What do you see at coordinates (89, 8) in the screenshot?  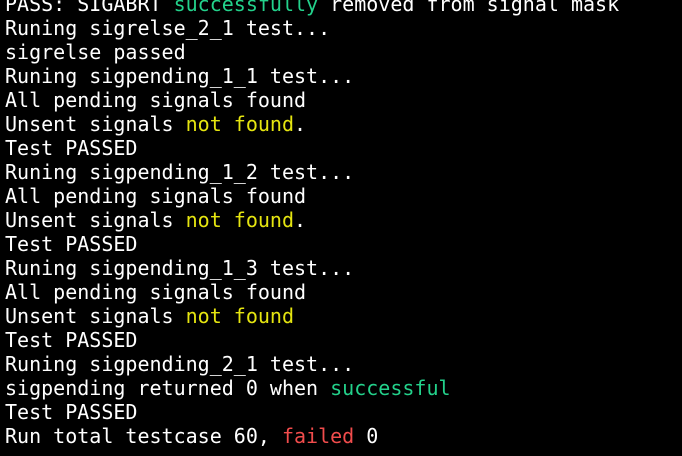 I see `terminal-text-segment: PASS: SIGABRT` at bounding box center [89, 8].